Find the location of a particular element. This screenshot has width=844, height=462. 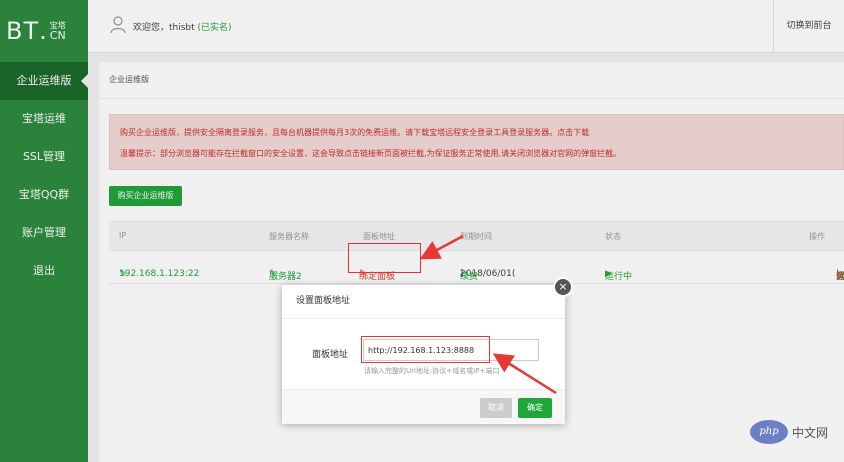

panel-address-hint: 请输入完整的Url地址:协议+域名或IP+端口 is located at coordinates (432, 371).